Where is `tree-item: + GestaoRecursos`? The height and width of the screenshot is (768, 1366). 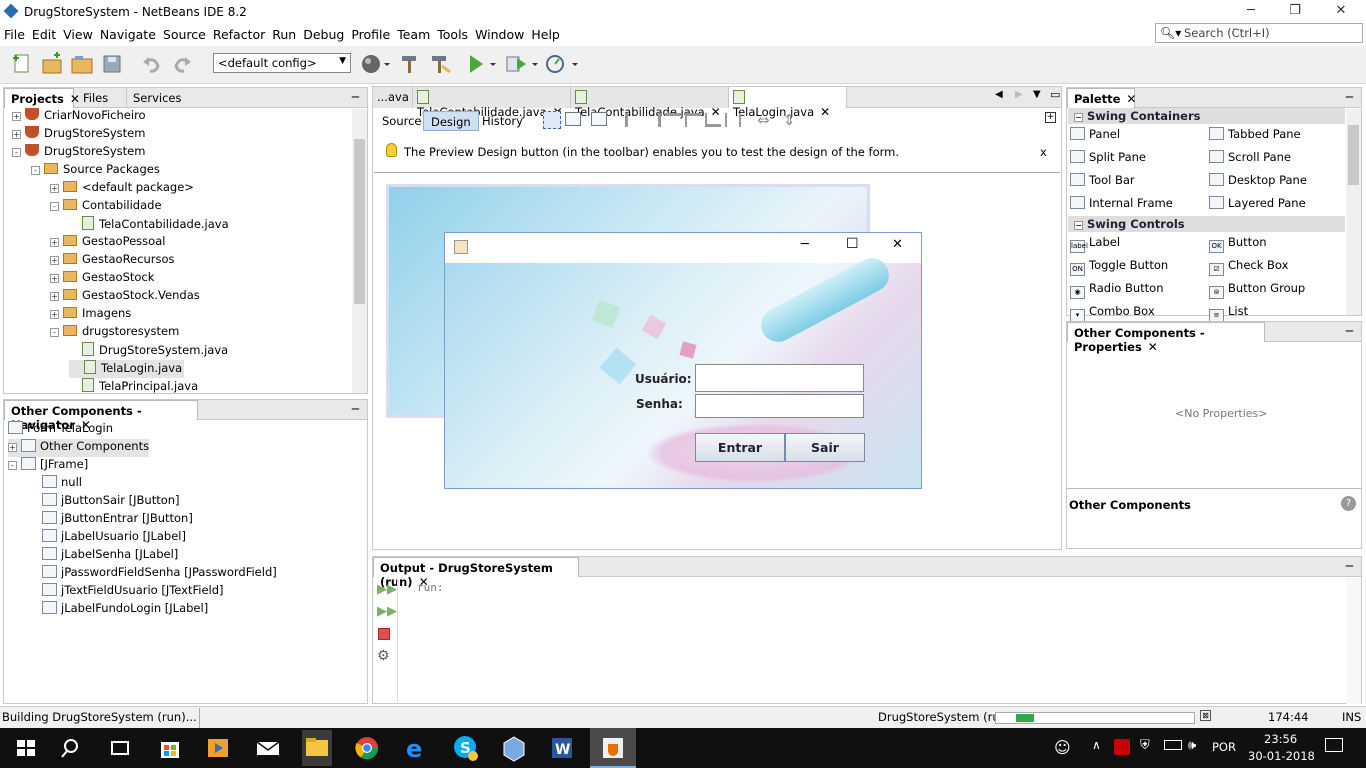
tree-item: + GestaoRecursos is located at coordinates (112, 261).